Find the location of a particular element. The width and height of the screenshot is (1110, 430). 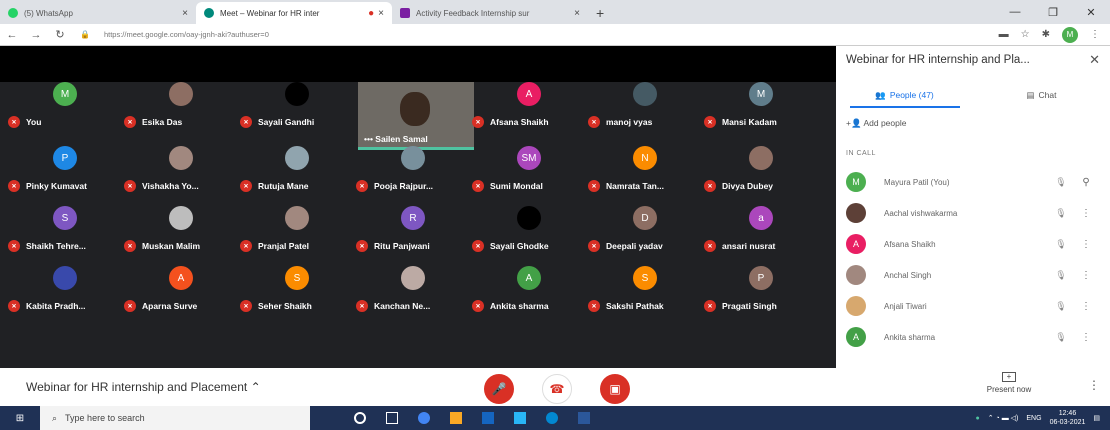

participant-tile: A ✕ Ankita sharma is located at coordinates (529, 286).